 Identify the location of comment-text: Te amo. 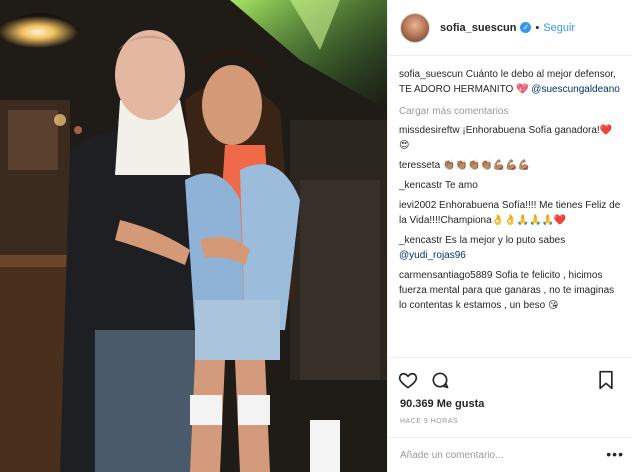
(461, 185).